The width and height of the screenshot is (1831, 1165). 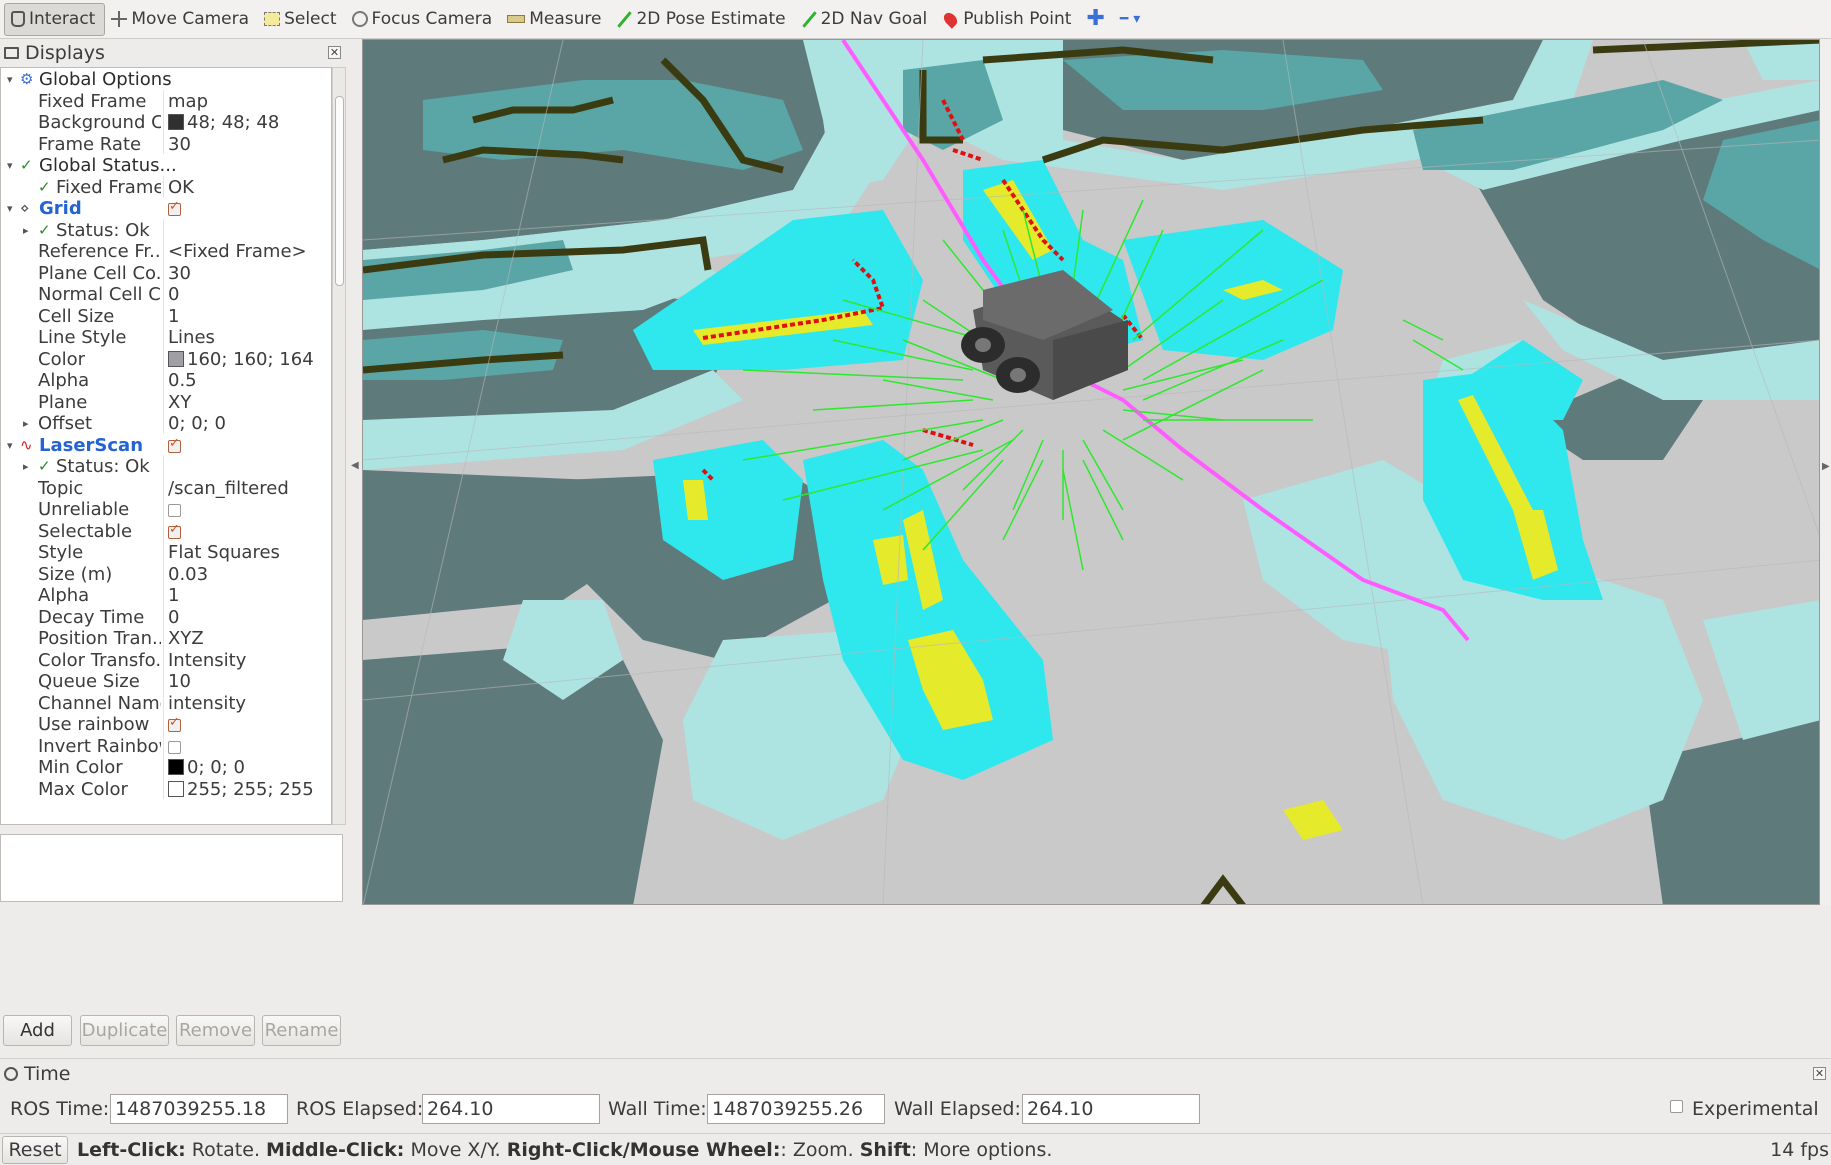 What do you see at coordinates (249, 574) in the screenshot?
I see `property-value: 0.03` at bounding box center [249, 574].